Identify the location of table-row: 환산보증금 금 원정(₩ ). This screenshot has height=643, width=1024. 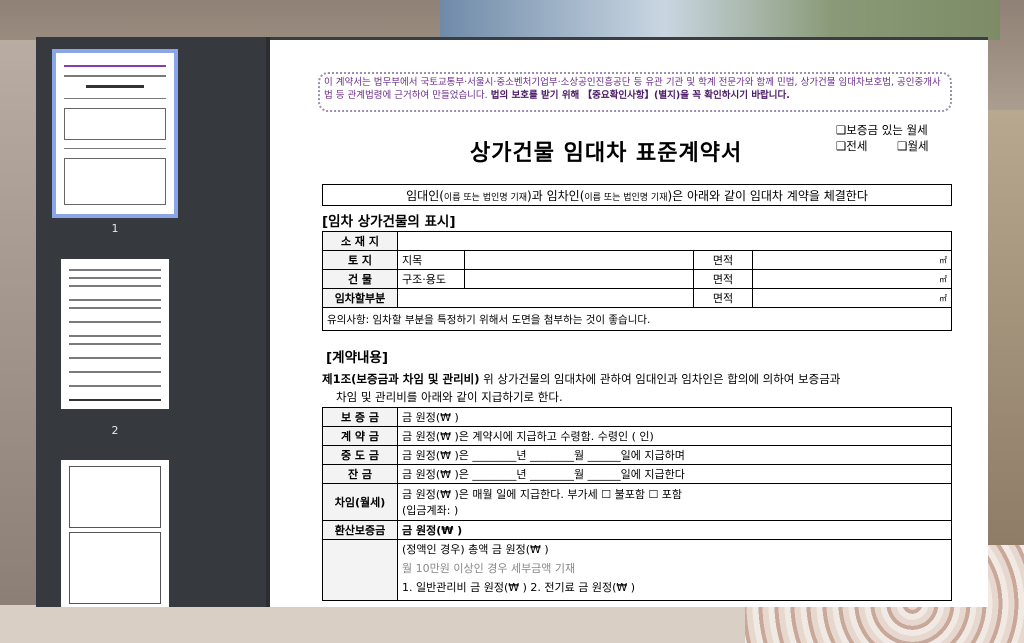
(637, 530).